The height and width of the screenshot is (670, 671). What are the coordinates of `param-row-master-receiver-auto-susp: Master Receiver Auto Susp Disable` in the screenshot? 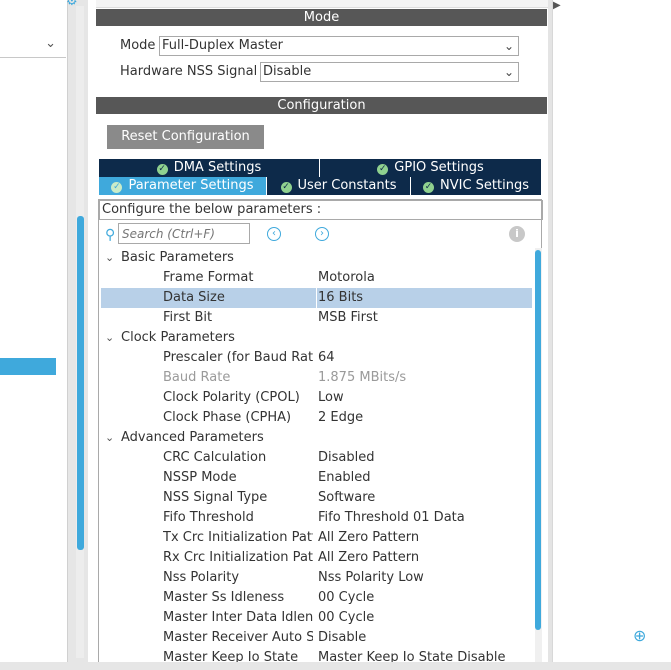 It's located at (315, 638).